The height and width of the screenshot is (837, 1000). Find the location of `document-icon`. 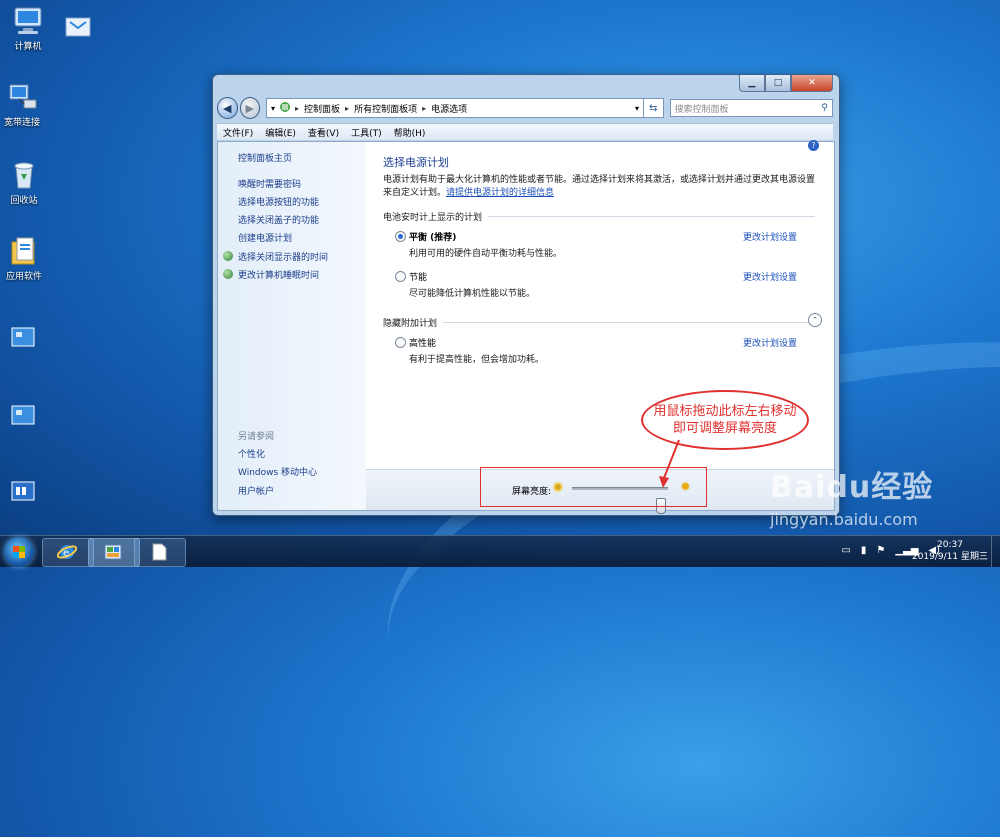

document-icon is located at coordinates (159, 552).